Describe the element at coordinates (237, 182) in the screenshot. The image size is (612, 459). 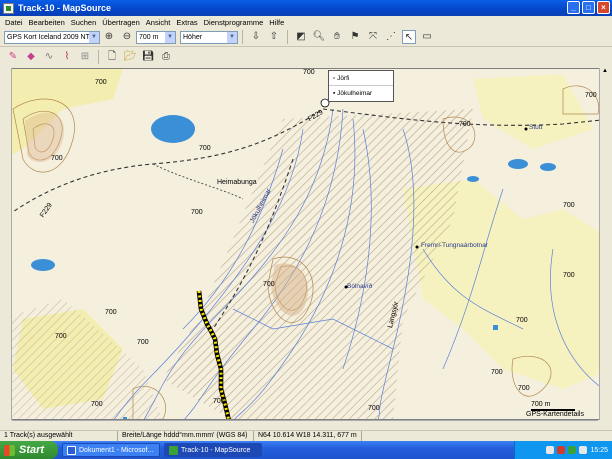
I see `label-heimabunga: Heimabunga` at that location.